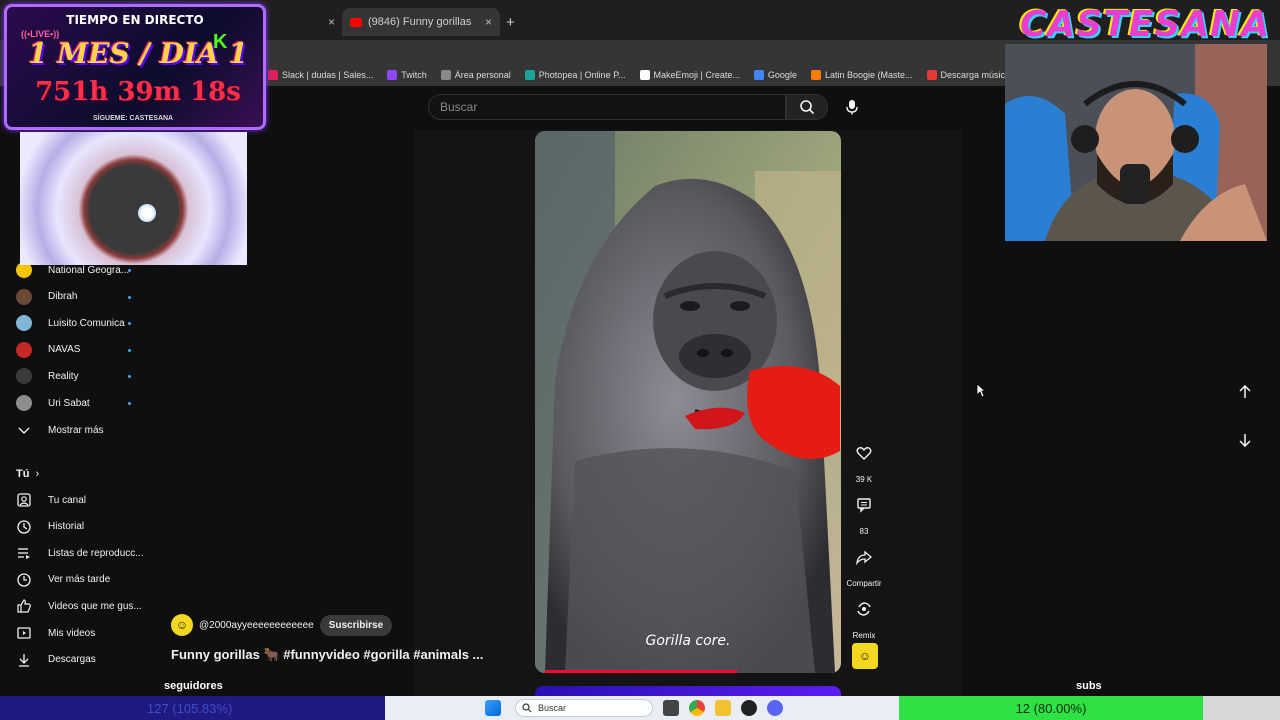  What do you see at coordinates (80, 500) in the screenshot?
I see `sidebar-you-item: Tu canal` at bounding box center [80, 500].